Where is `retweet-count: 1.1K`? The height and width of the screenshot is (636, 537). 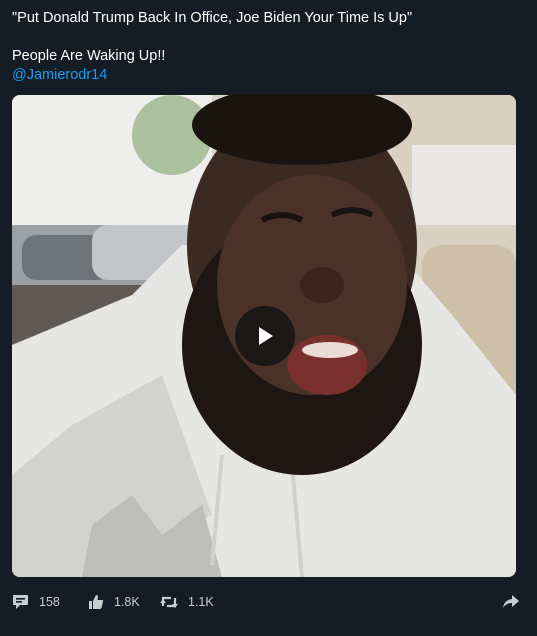
retweet-count: 1.1K is located at coordinates (201, 602).